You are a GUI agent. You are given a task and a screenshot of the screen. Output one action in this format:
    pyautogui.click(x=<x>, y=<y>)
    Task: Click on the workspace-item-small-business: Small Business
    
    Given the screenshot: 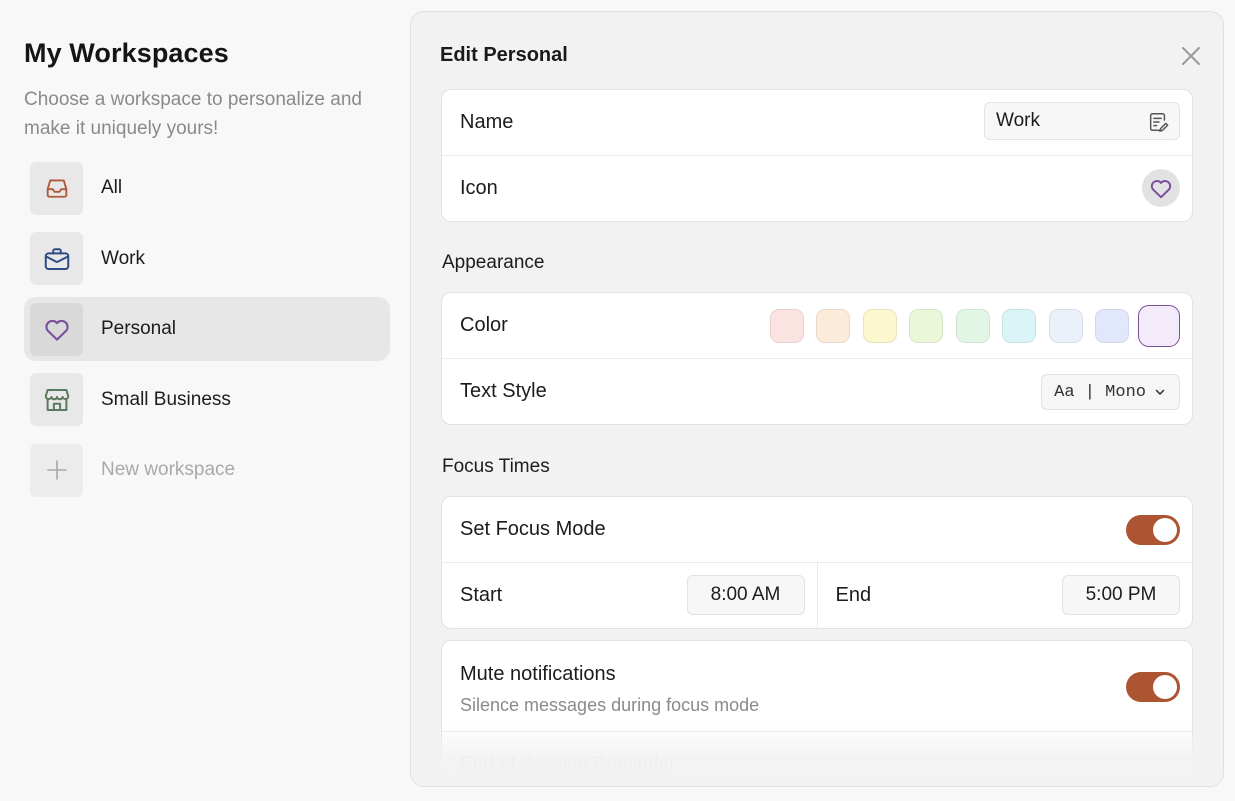 What is the action you would take?
    pyautogui.click(x=207, y=400)
    